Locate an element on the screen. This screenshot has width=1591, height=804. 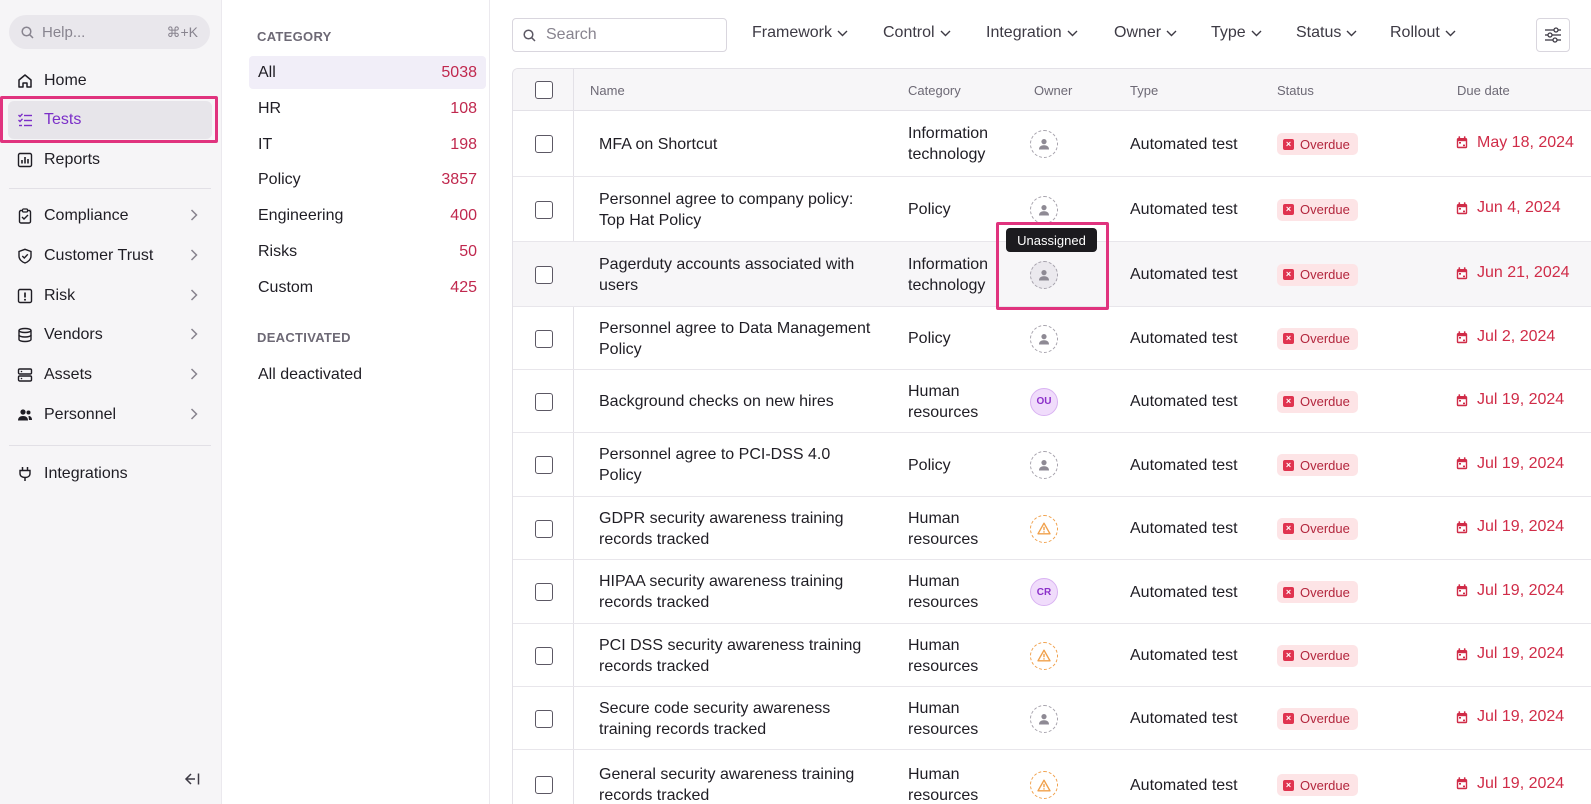
category-item-custom: Custom 425 is located at coordinates (367, 287).